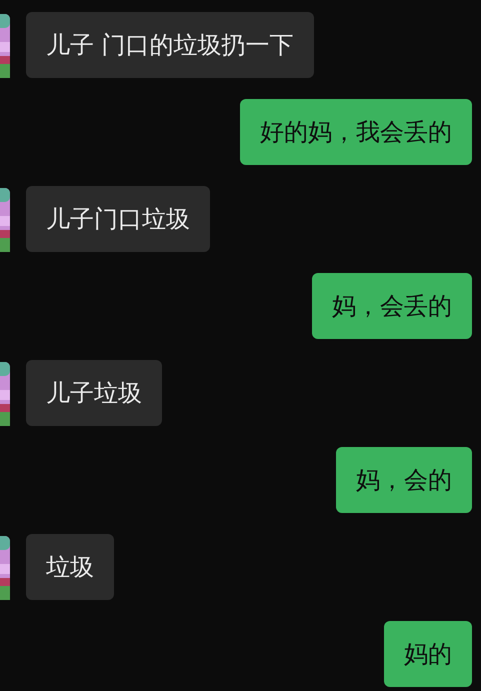 The width and height of the screenshot is (481, 691). What do you see at coordinates (170, 45) in the screenshot?
I see `message-bubble: 儿子 门口的垃圾扔一下` at bounding box center [170, 45].